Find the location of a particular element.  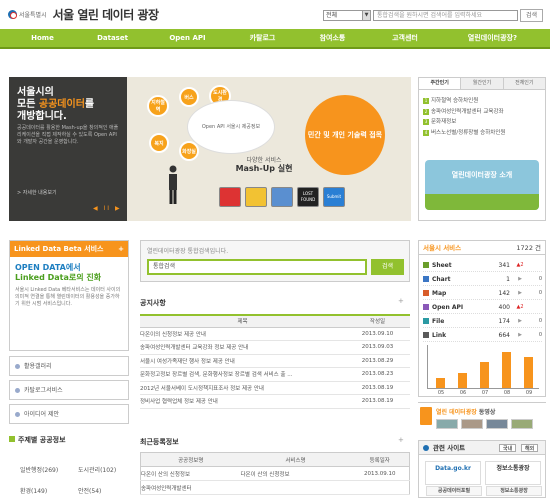

notice-row-date: 2013.08.29 is located at coordinates (377, 361).